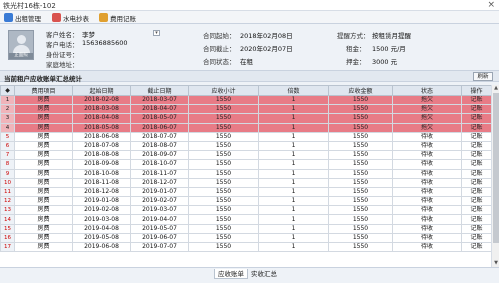  Describe the element at coordinates (56, 17) in the screenshot. I see `meter-reading-icon` at that location.